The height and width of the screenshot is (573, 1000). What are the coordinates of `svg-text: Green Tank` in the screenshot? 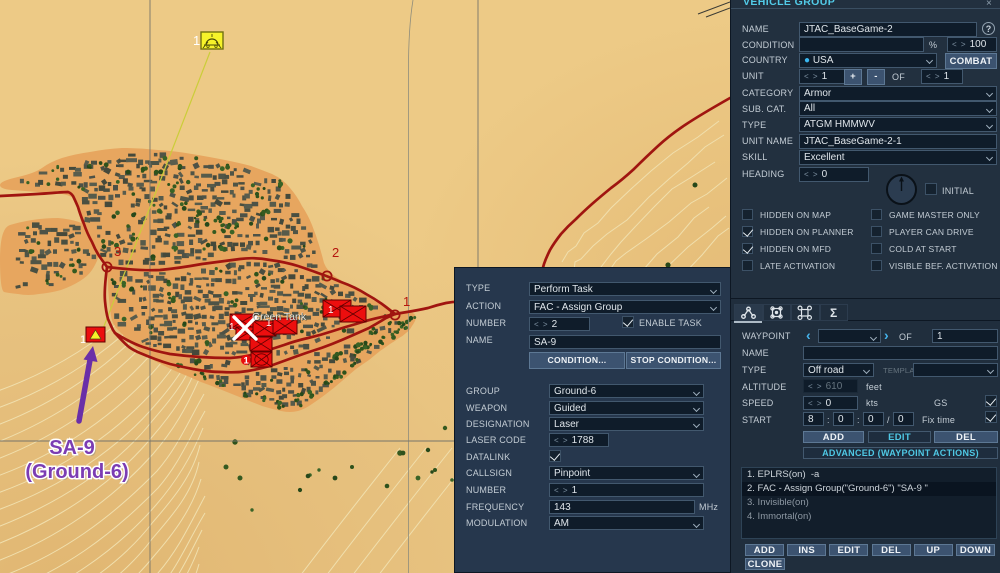 It's located at (279, 317).